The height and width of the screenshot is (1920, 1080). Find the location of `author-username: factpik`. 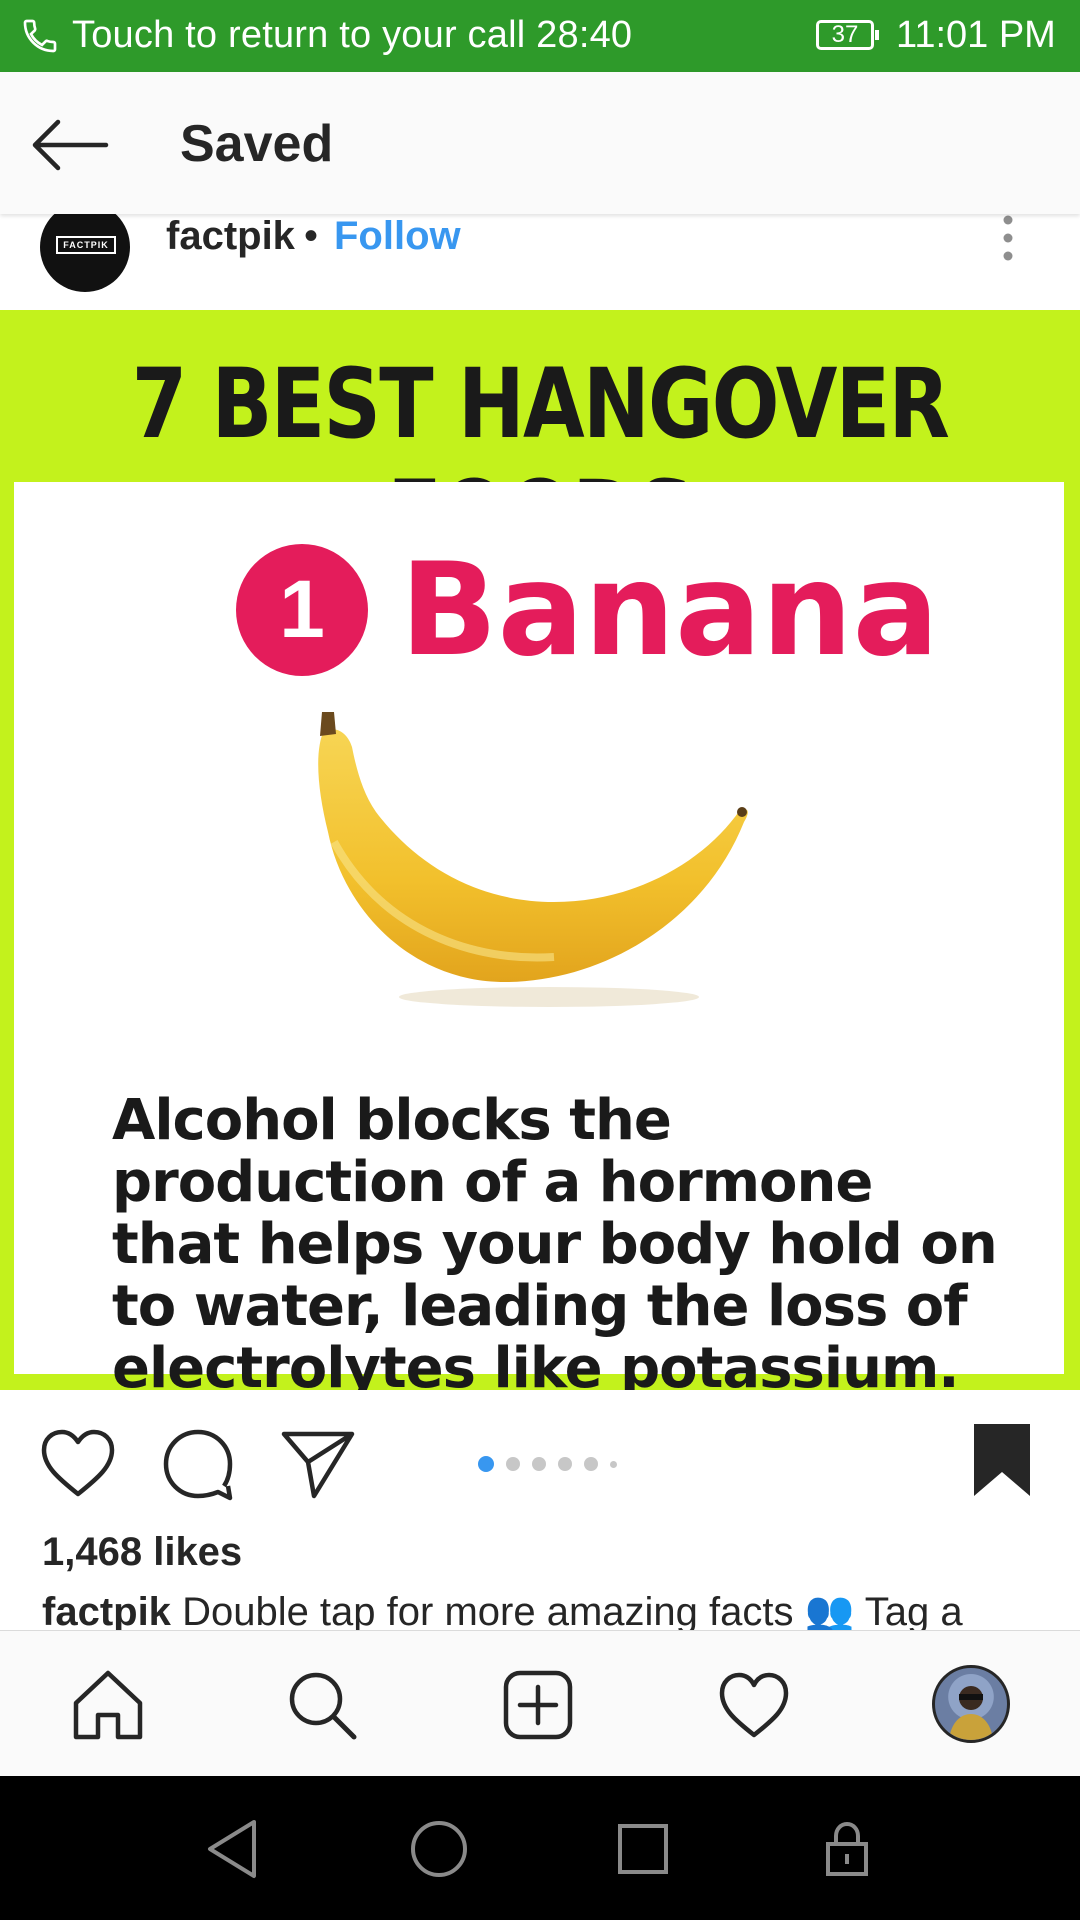

author-username: factpik is located at coordinates (230, 236).